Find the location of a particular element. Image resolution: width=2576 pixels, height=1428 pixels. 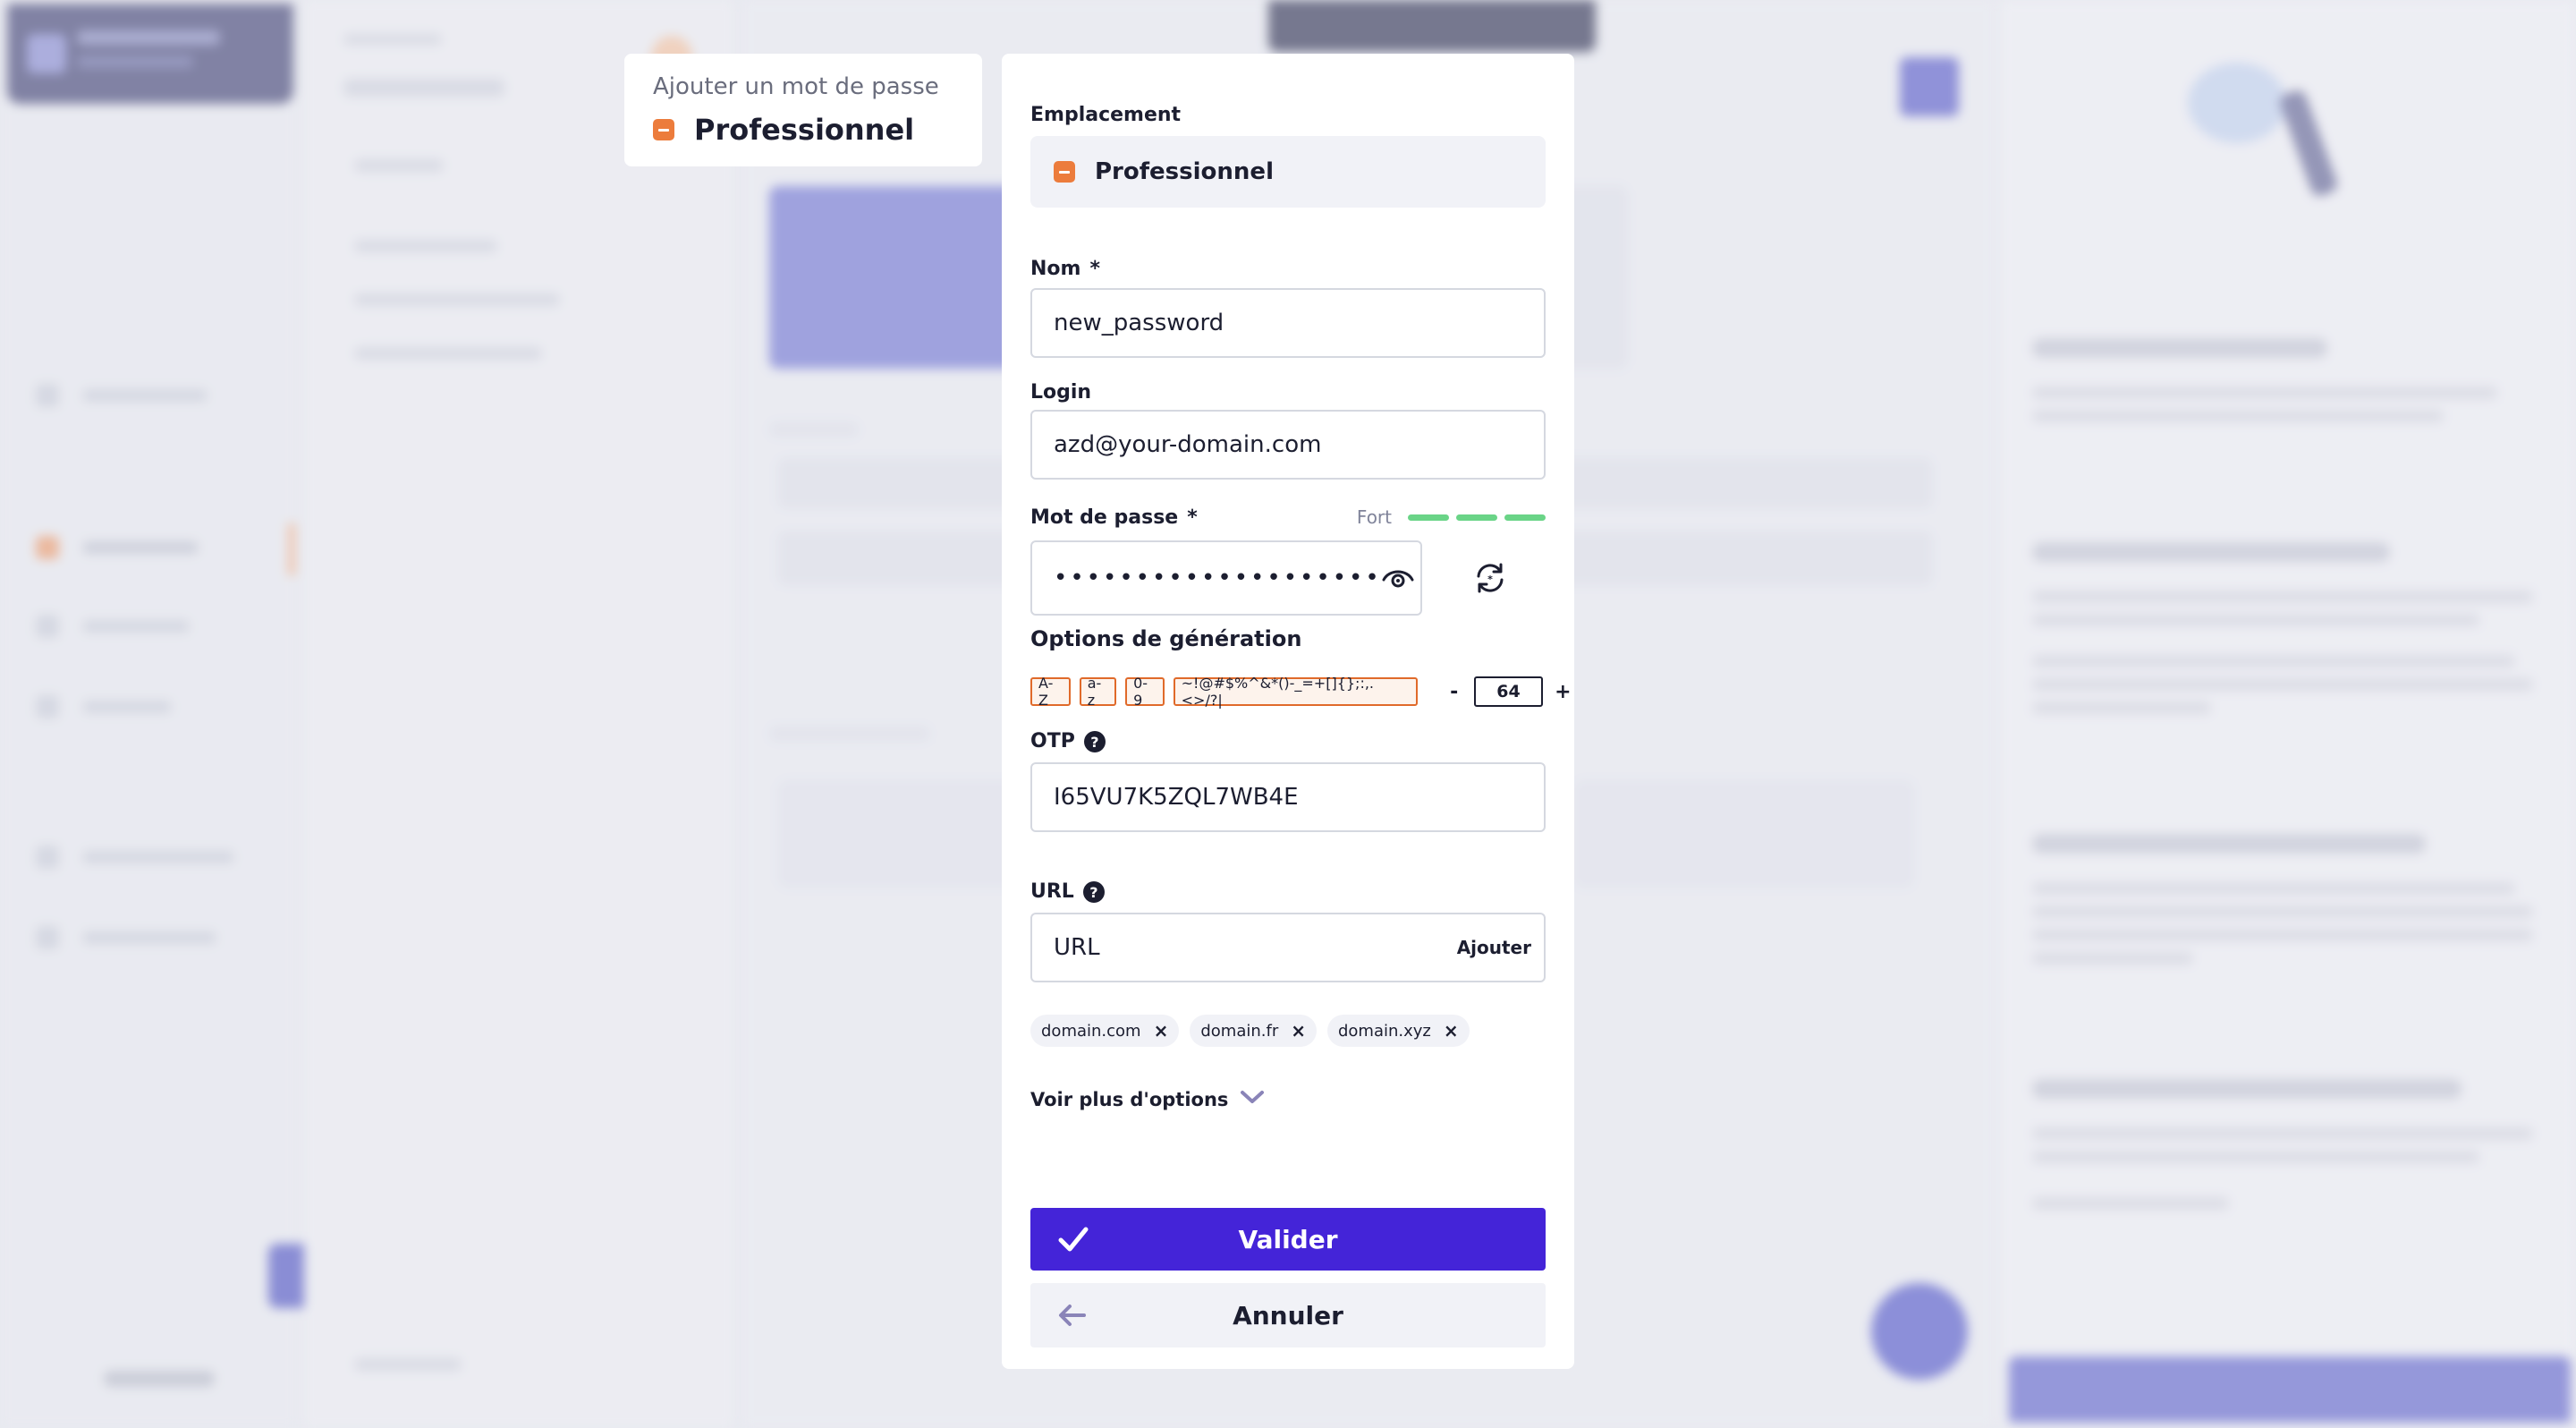

check-icon is located at coordinates (1073, 1242).